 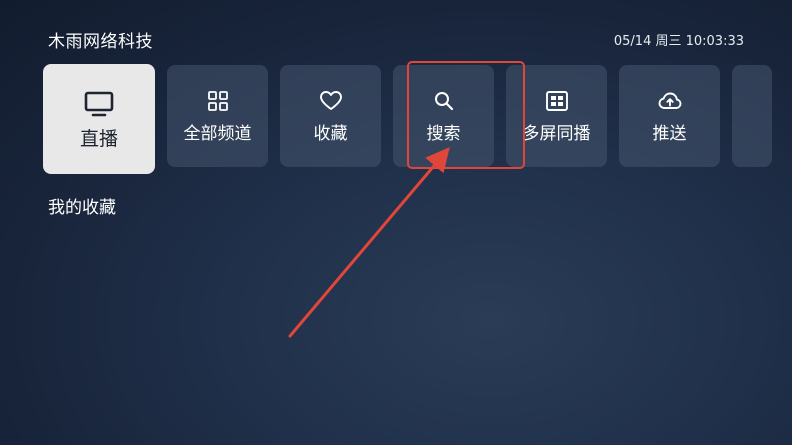 What do you see at coordinates (443, 101) in the screenshot?
I see `search-icon` at bounding box center [443, 101].